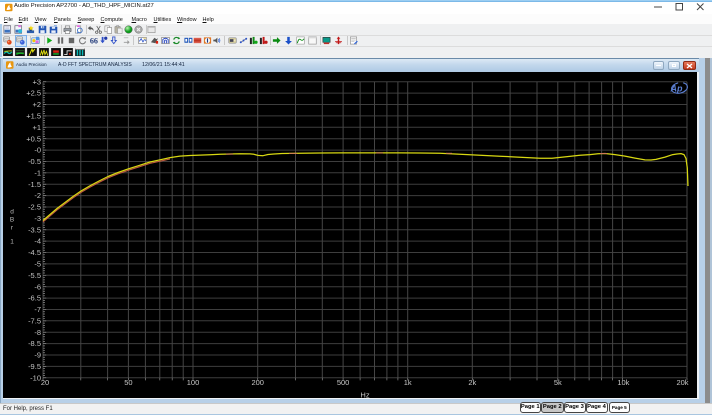 This screenshot has width=712, height=415. I want to click on svg-text: -5, so click(37, 264).